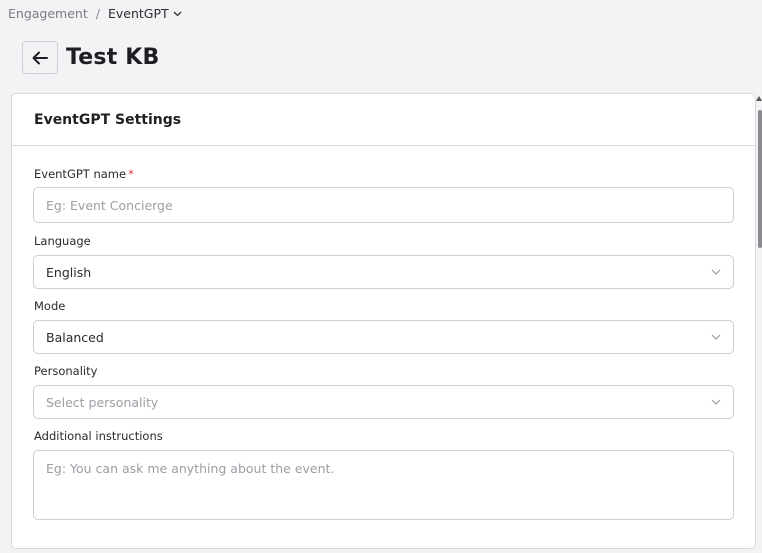  I want to click on name-label-text: EventGPT name, so click(80, 174).